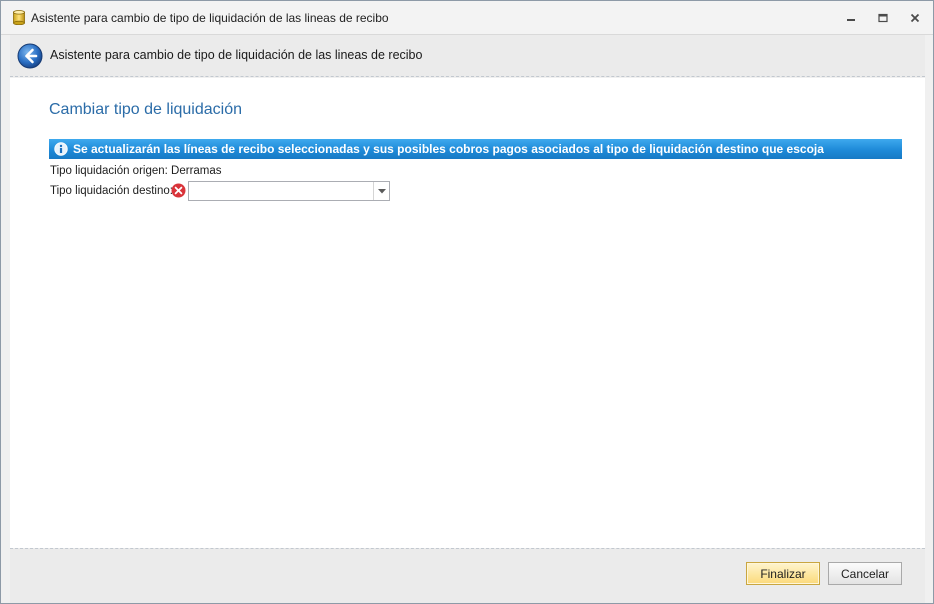 This screenshot has width=934, height=604. I want to click on minimize-icon, so click(851, 20).